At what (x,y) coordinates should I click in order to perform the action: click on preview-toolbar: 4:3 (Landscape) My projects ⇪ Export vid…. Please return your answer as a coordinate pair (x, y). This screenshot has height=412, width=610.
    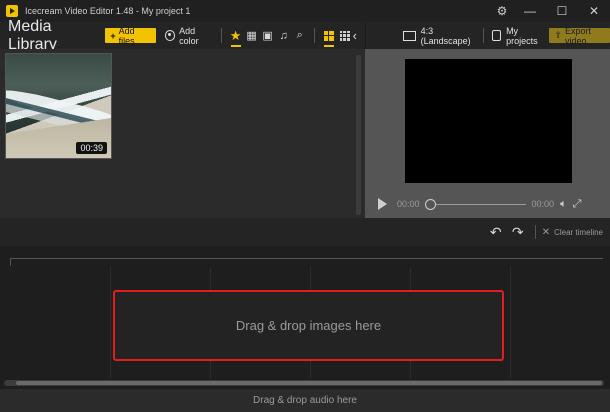
    Looking at the image, I should click on (487, 35).